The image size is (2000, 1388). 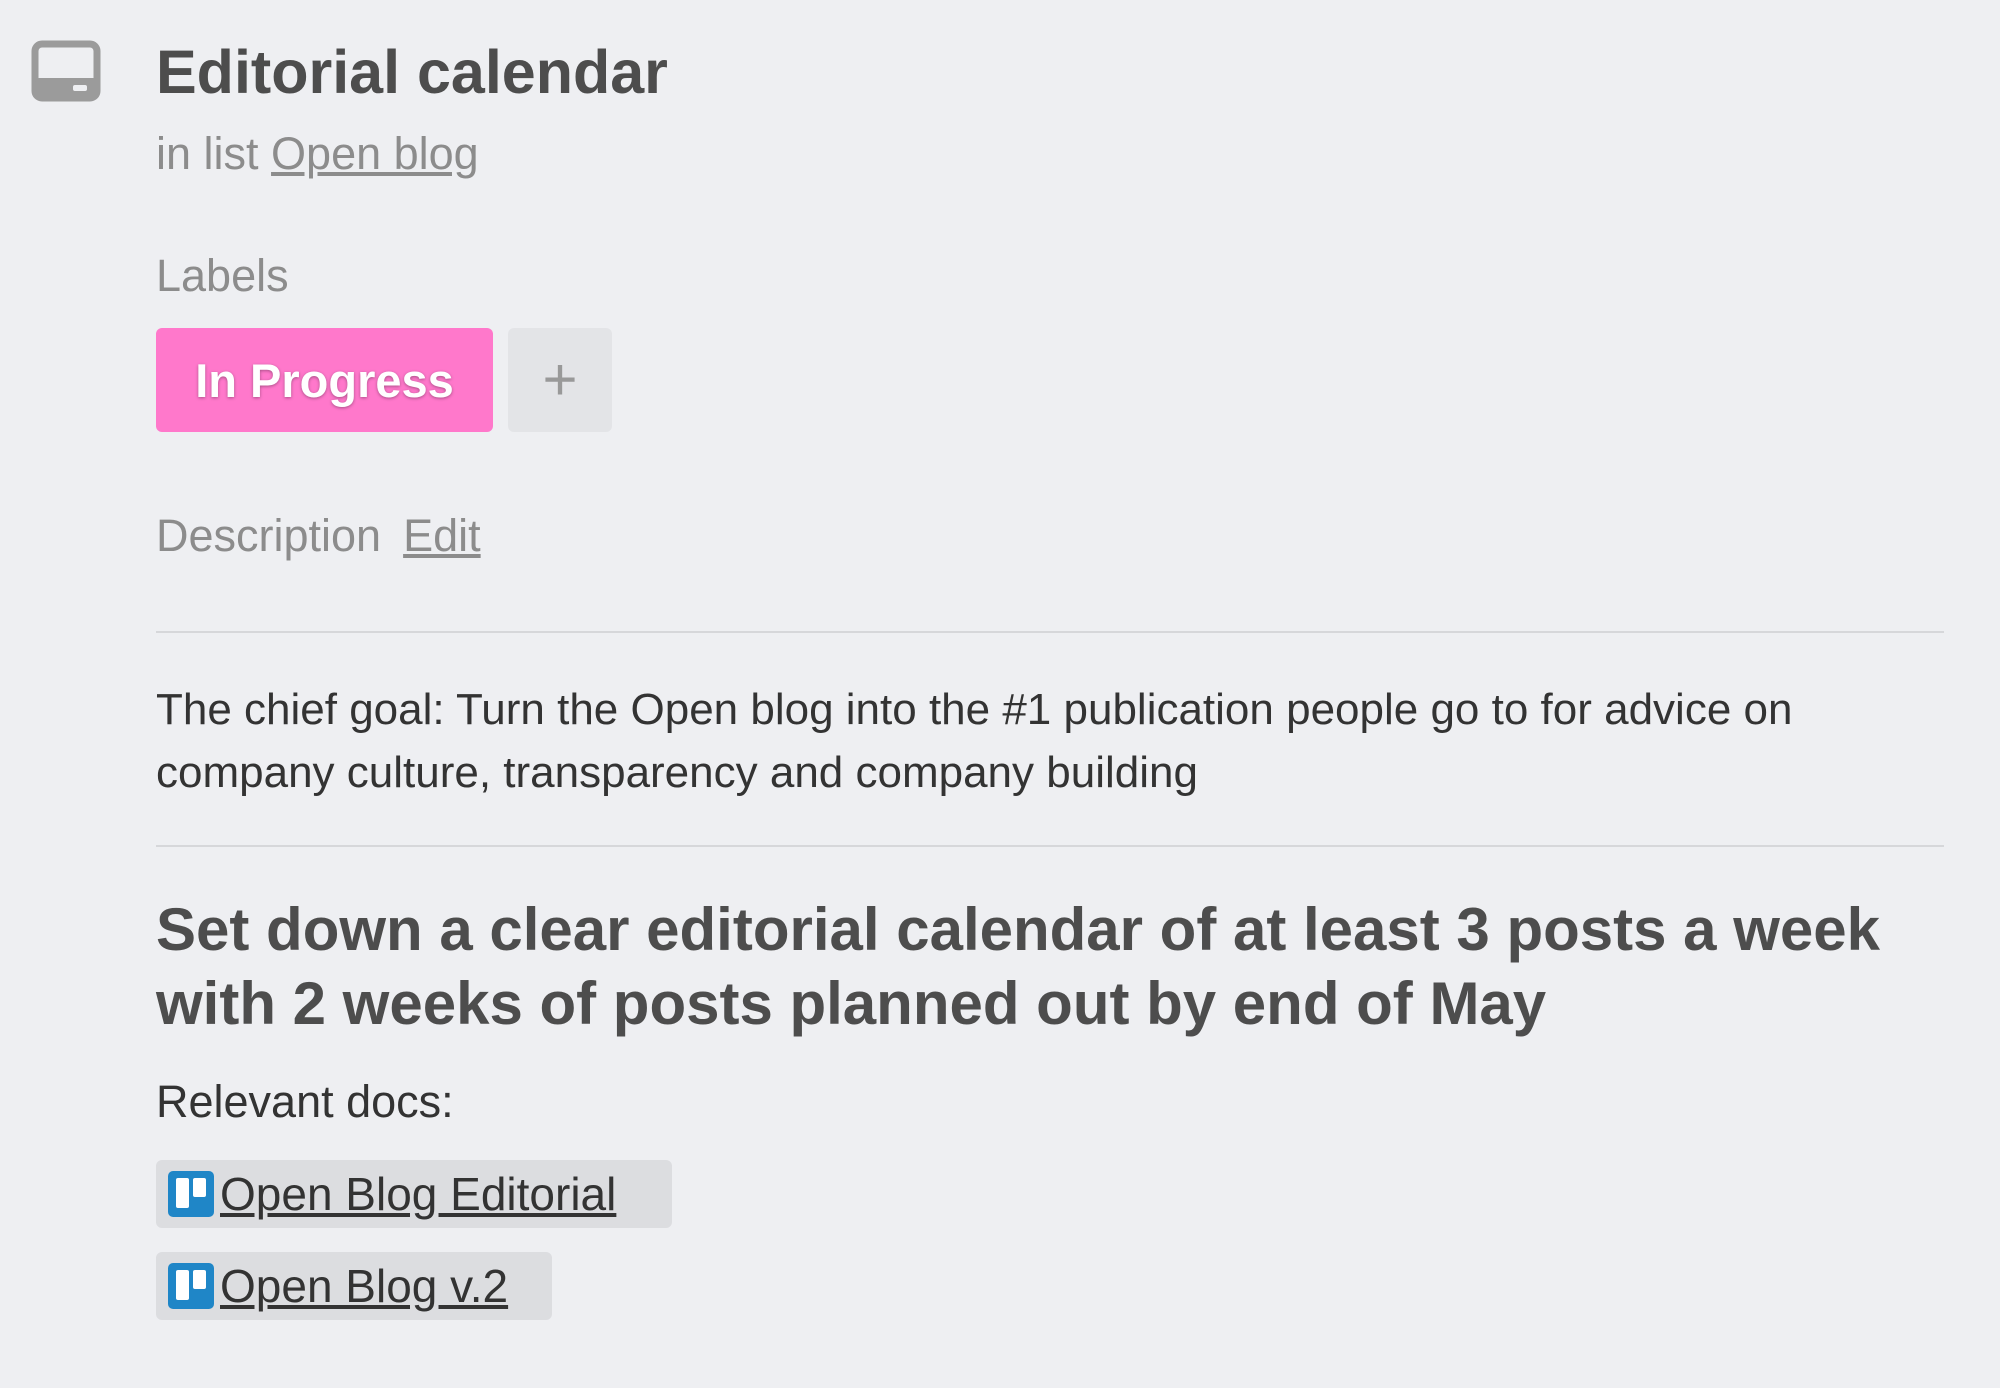 I want to click on card-title: Editorial calendar, so click(x=412, y=72).